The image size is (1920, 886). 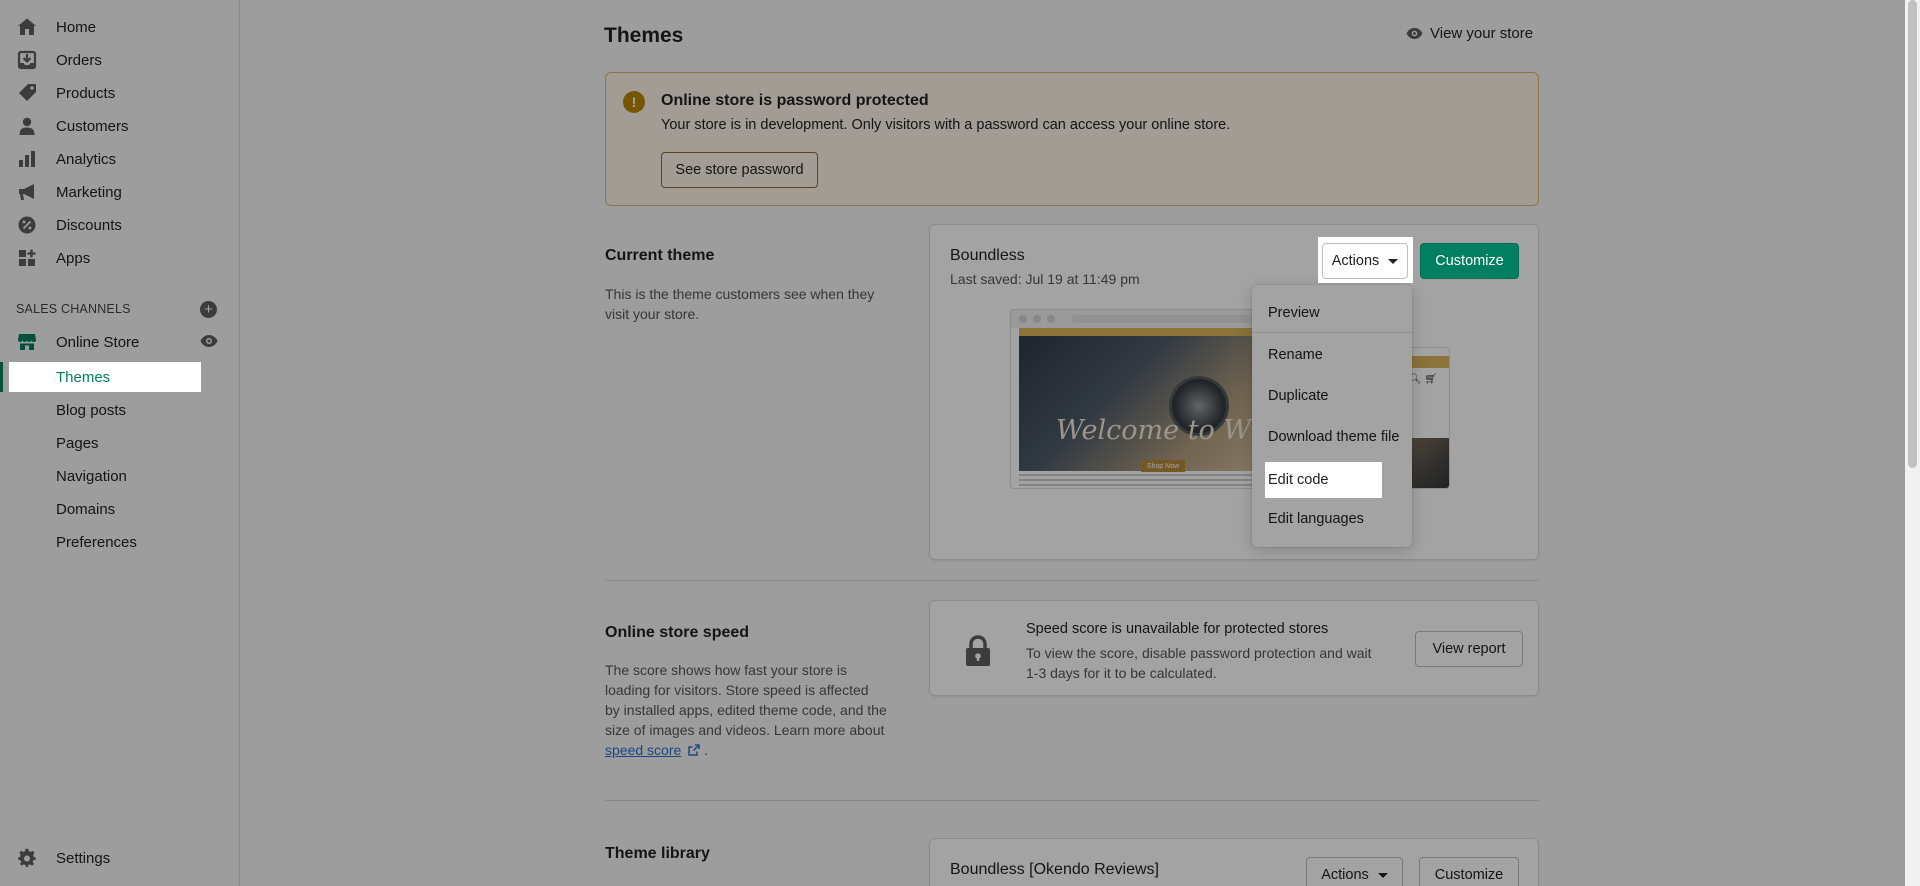 I want to click on sidebar-item-label: Marketing, so click(x=89, y=192).